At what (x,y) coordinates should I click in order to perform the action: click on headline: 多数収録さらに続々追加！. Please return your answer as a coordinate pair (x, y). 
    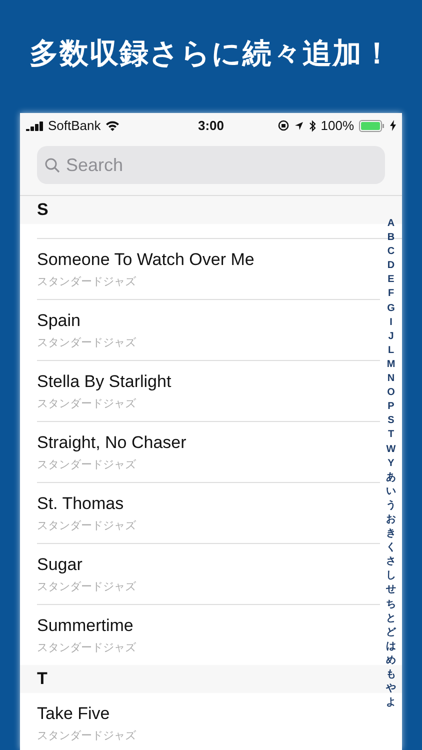
    Looking at the image, I should click on (211, 54).